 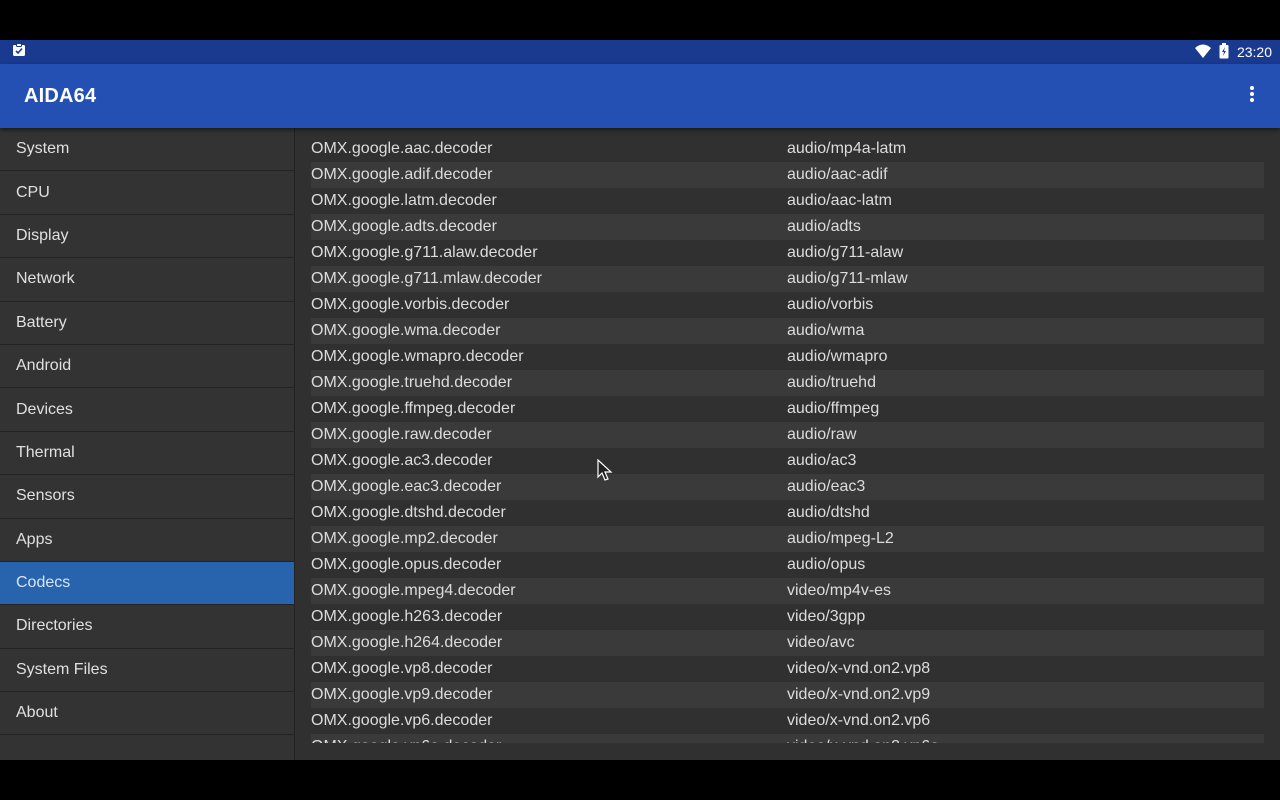 What do you see at coordinates (147, 671) in the screenshot?
I see `sidebar-item-system-files: System Files` at bounding box center [147, 671].